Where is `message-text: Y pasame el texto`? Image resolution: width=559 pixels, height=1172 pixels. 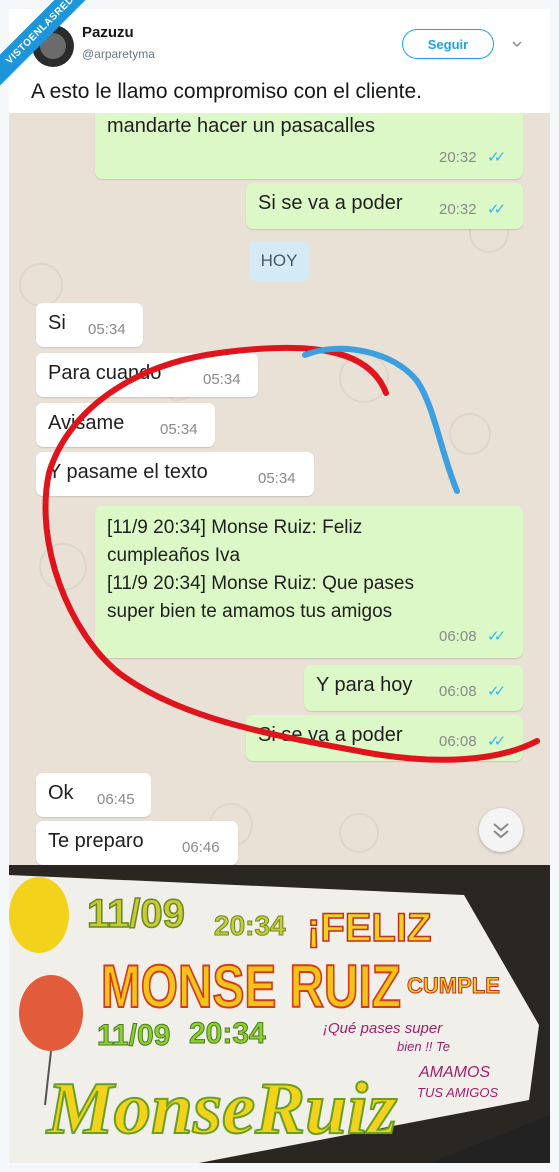
message-text: Y pasame el texto is located at coordinates (128, 472).